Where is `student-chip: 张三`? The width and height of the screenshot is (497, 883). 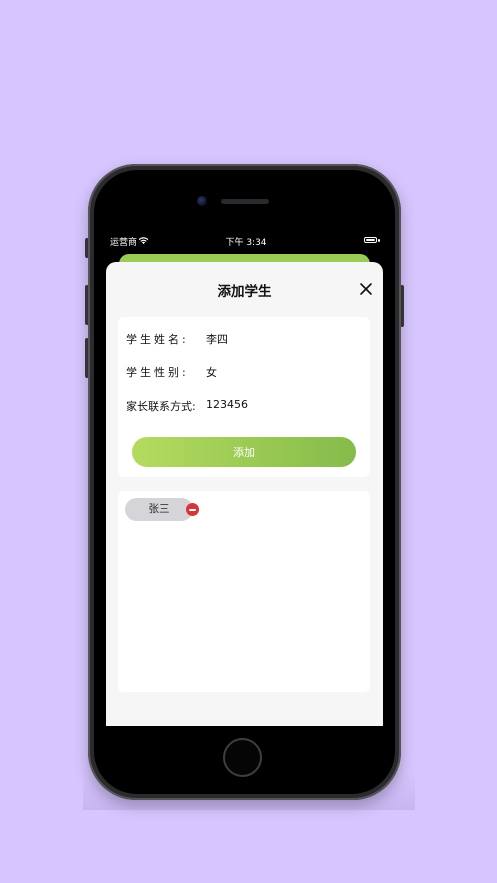
student-chip: 张三 is located at coordinates (159, 509).